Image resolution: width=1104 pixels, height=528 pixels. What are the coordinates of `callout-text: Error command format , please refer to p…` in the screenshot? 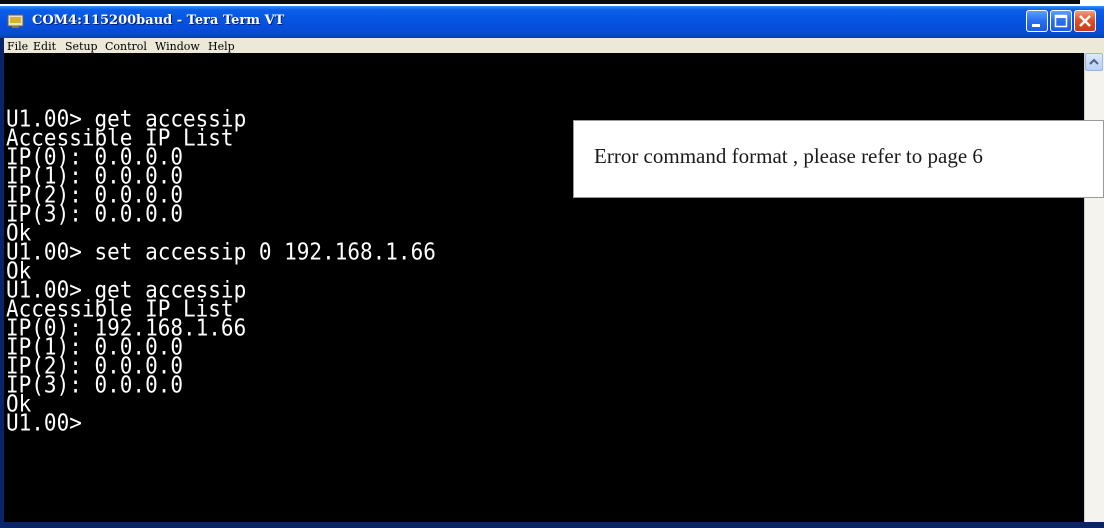 It's located at (788, 156).